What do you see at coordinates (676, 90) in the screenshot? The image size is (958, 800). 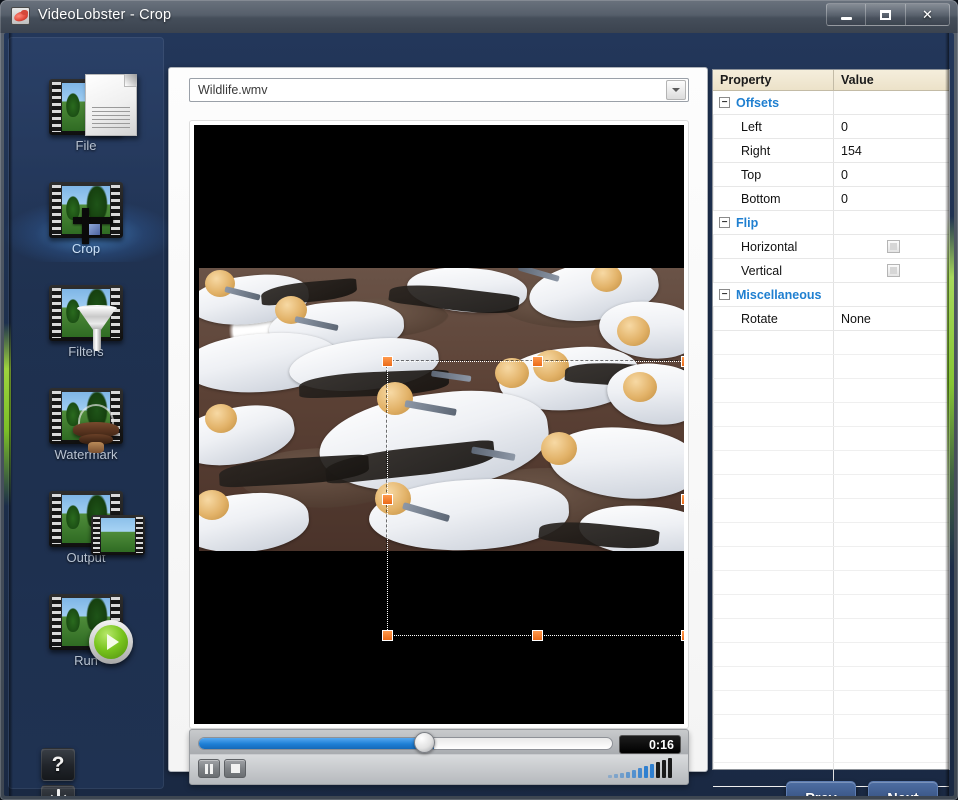 I see `chevron-down-icon` at bounding box center [676, 90].